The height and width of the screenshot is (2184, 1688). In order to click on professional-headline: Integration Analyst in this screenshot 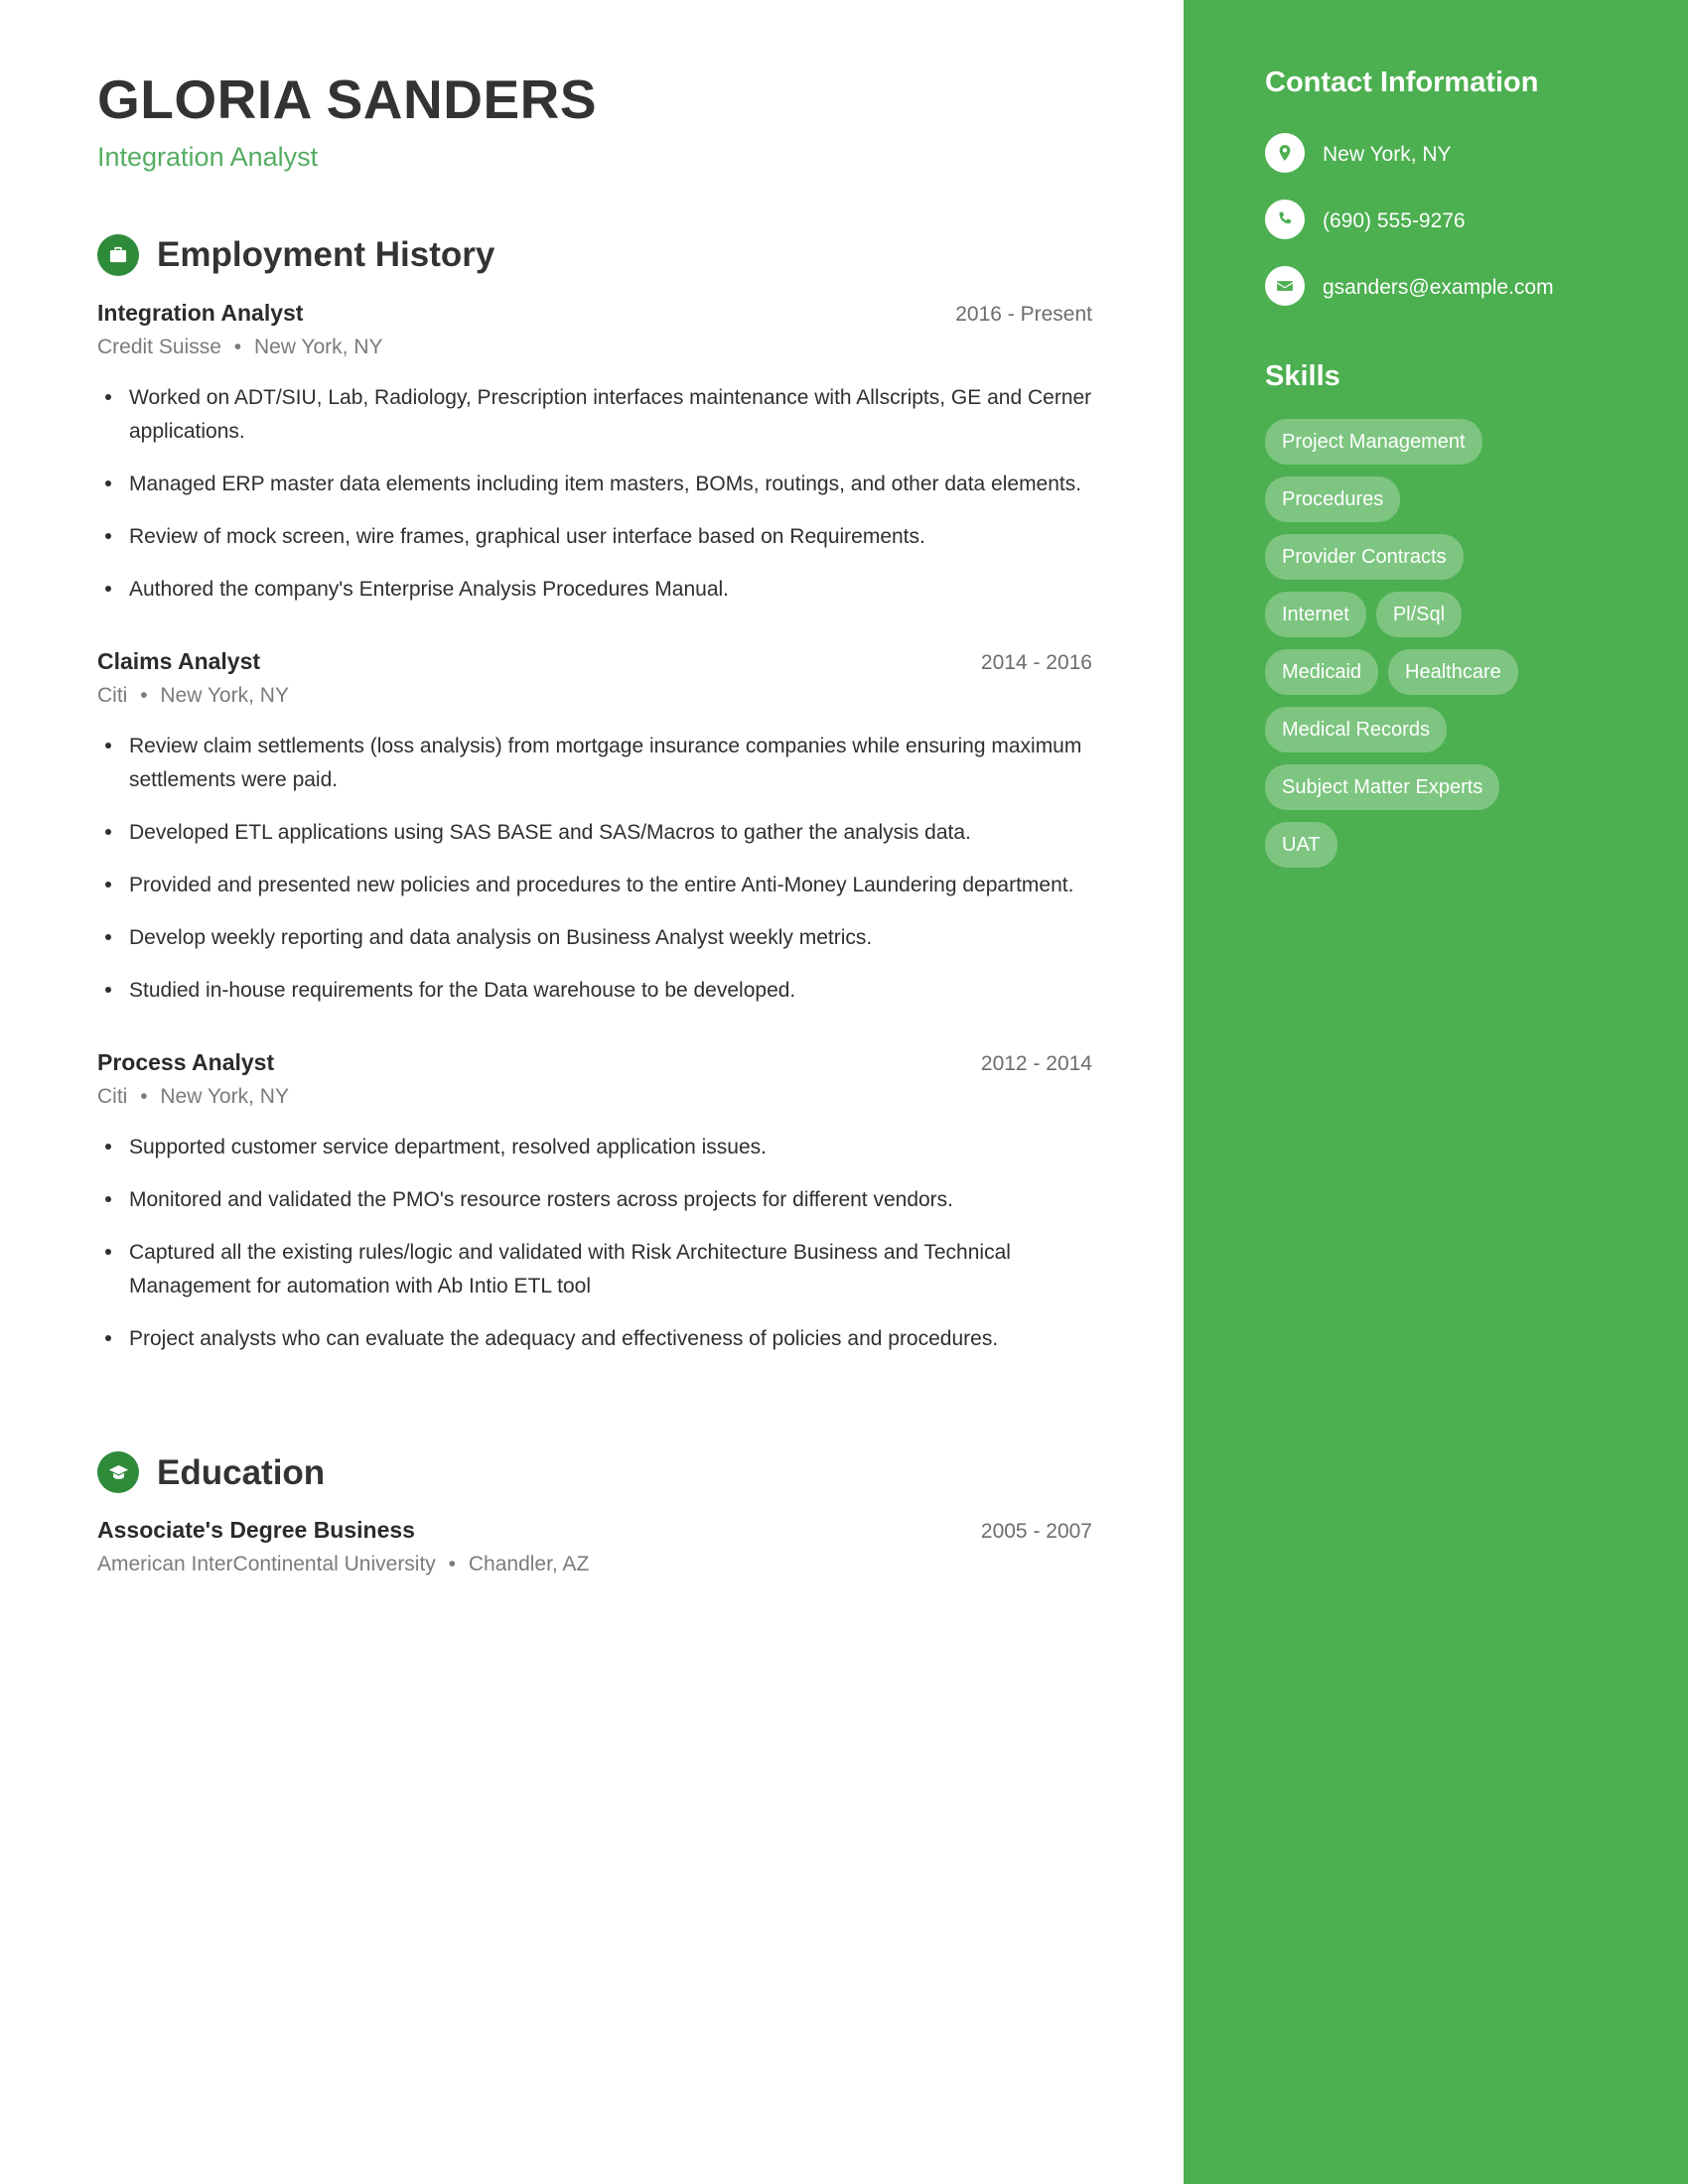, I will do `click(208, 156)`.